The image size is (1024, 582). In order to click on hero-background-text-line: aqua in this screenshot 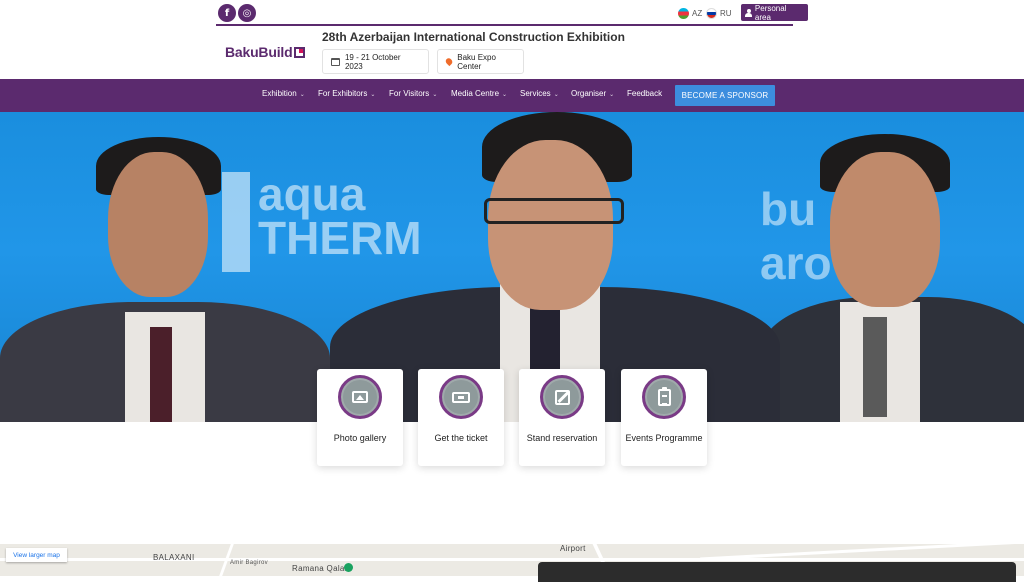, I will do `click(312, 194)`.